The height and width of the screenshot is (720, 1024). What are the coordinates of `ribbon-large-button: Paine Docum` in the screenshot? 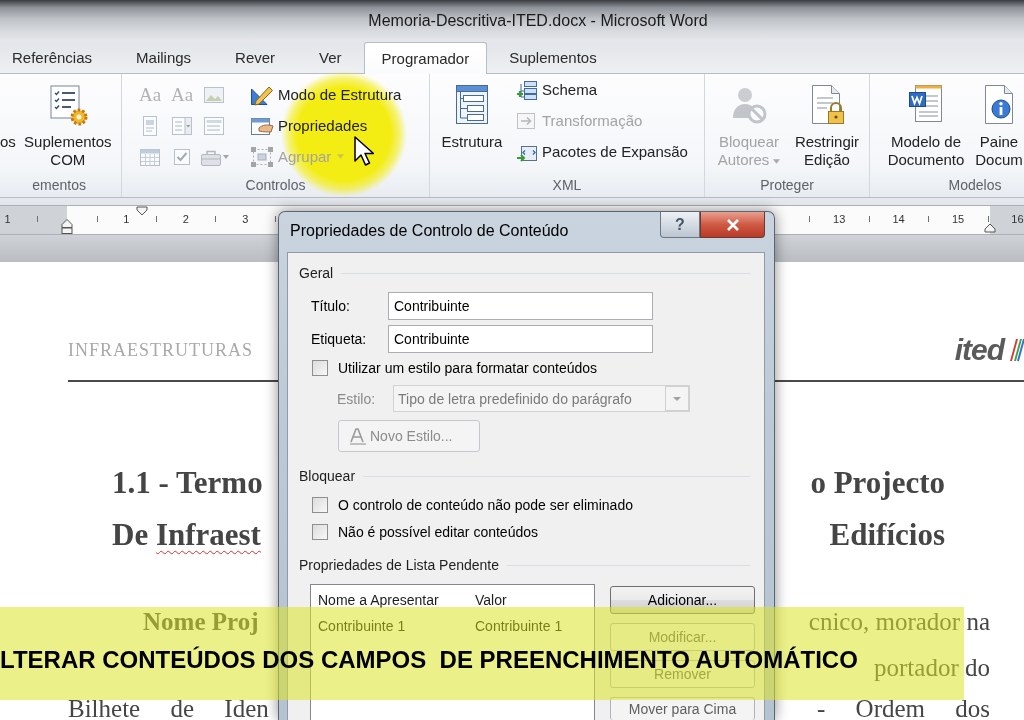 It's located at (998, 121).